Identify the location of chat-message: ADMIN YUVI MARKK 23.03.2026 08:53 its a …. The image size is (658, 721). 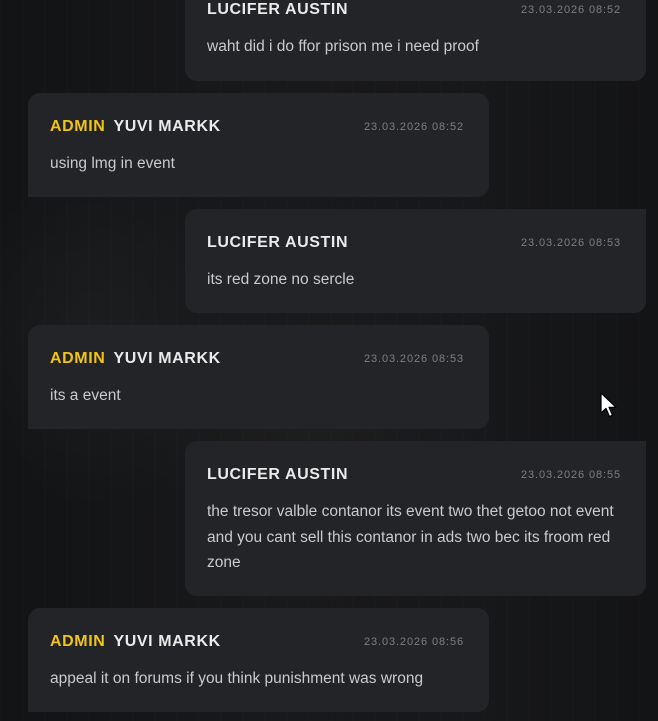
(258, 377).